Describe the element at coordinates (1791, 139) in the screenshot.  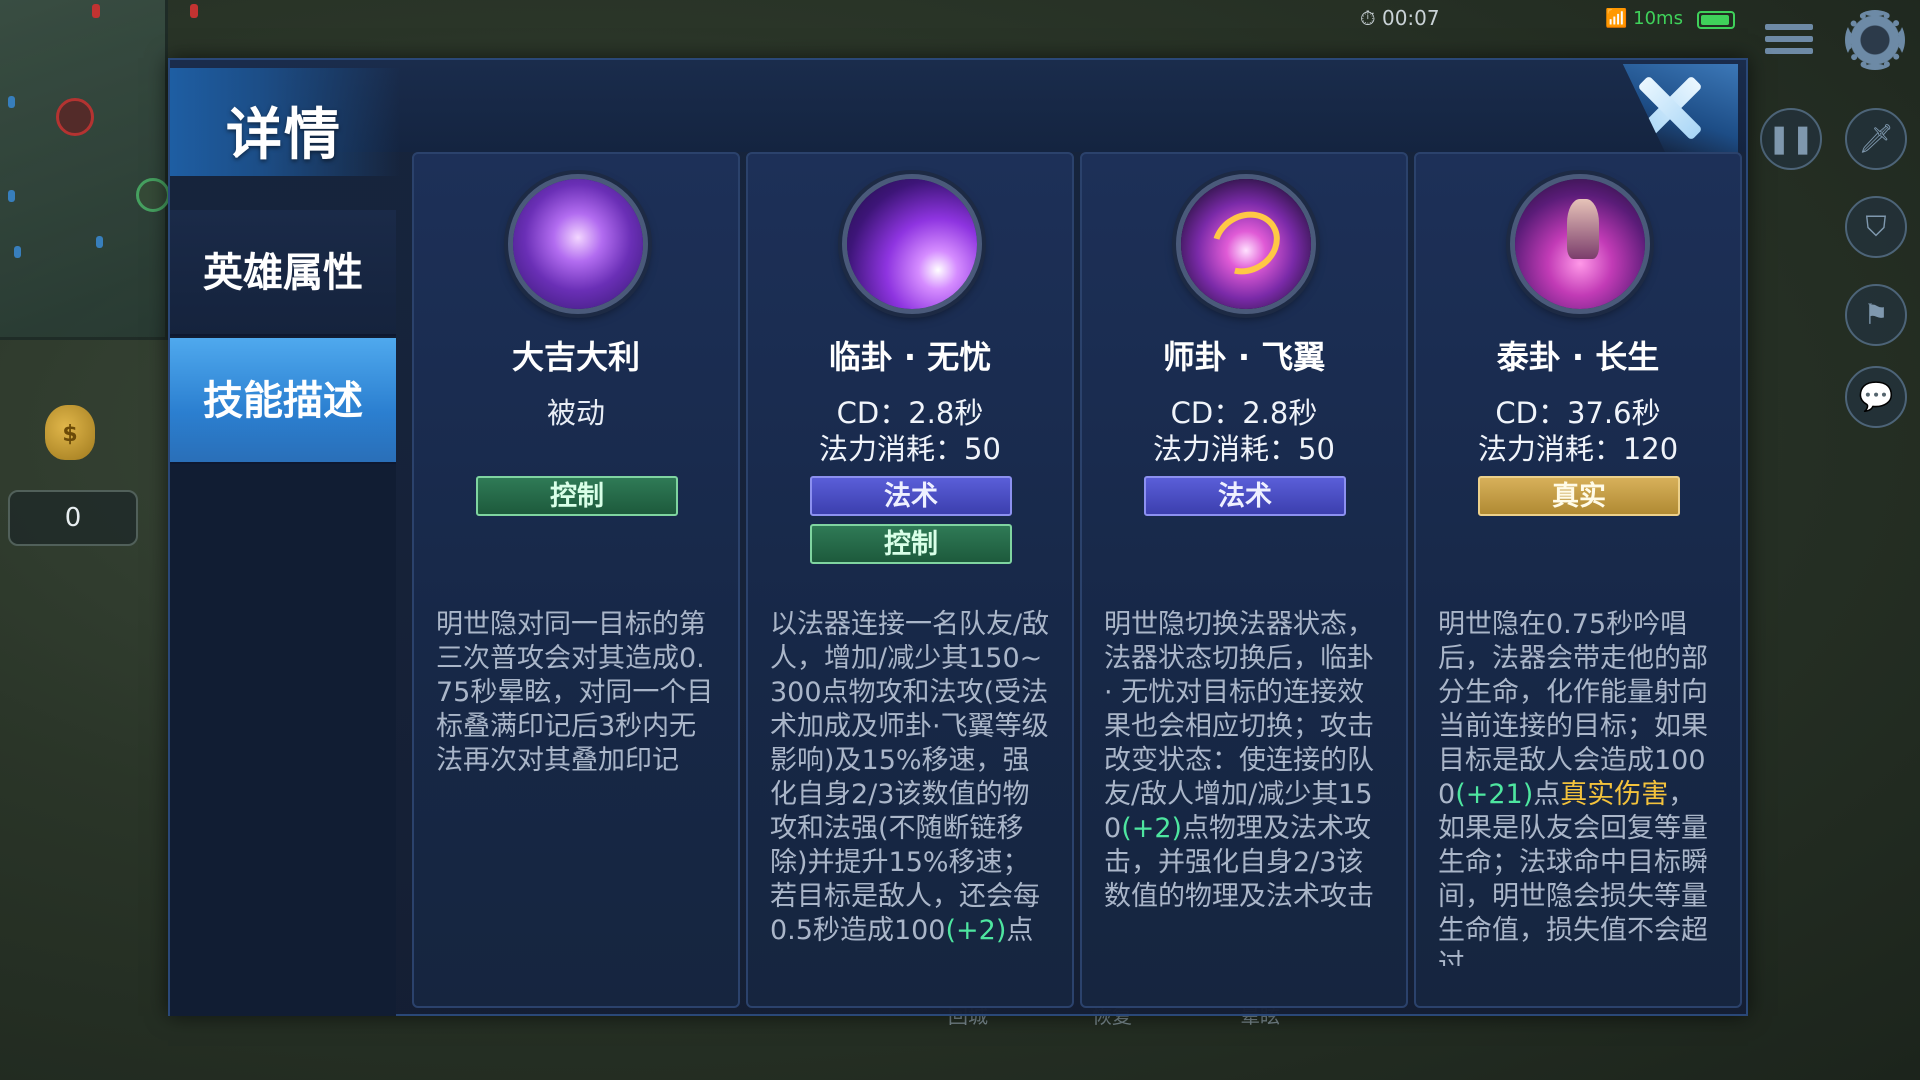
I see `pause-icon: ❚❚` at that location.